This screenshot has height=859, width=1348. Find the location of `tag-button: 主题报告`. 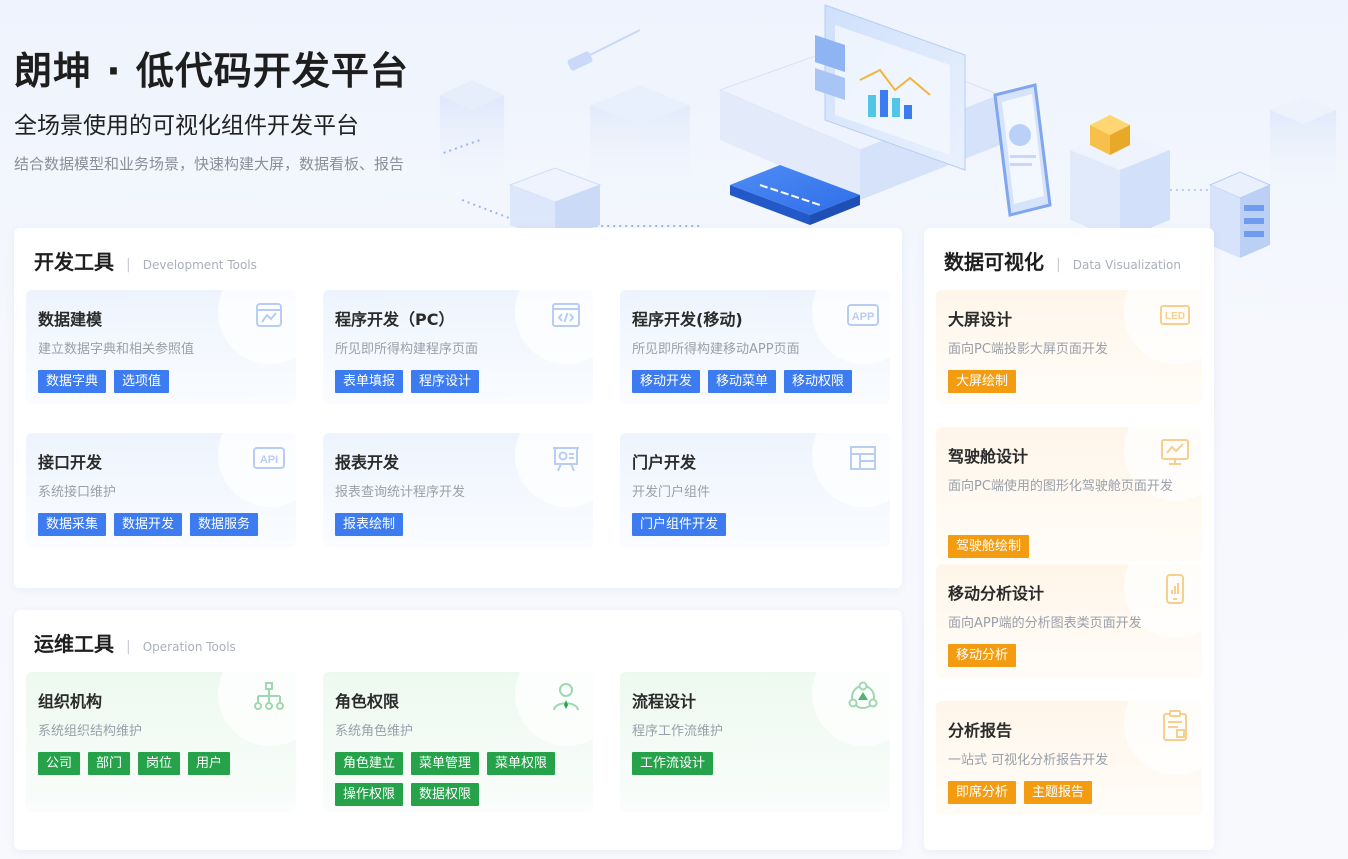

tag-button: 主题报告 is located at coordinates (1058, 792).